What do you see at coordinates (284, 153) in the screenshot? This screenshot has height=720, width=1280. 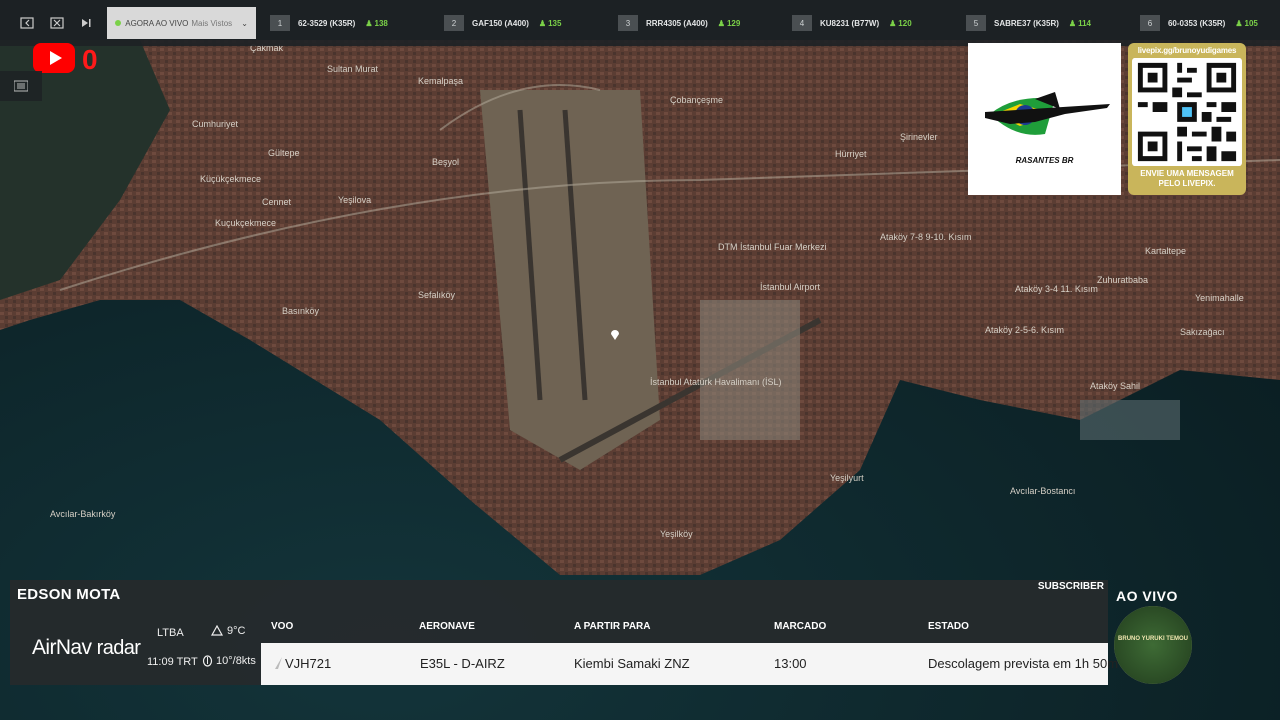 I see `map-label: Gültepe` at bounding box center [284, 153].